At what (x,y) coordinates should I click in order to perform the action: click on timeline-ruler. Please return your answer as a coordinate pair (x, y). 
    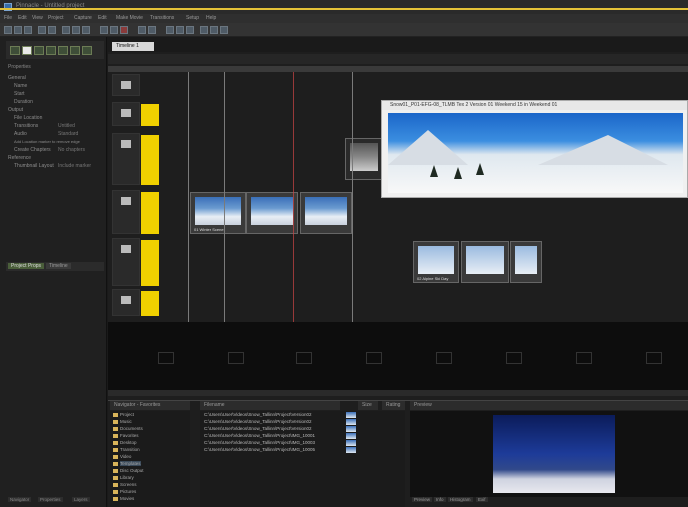
    Looking at the image, I should click on (398, 69).